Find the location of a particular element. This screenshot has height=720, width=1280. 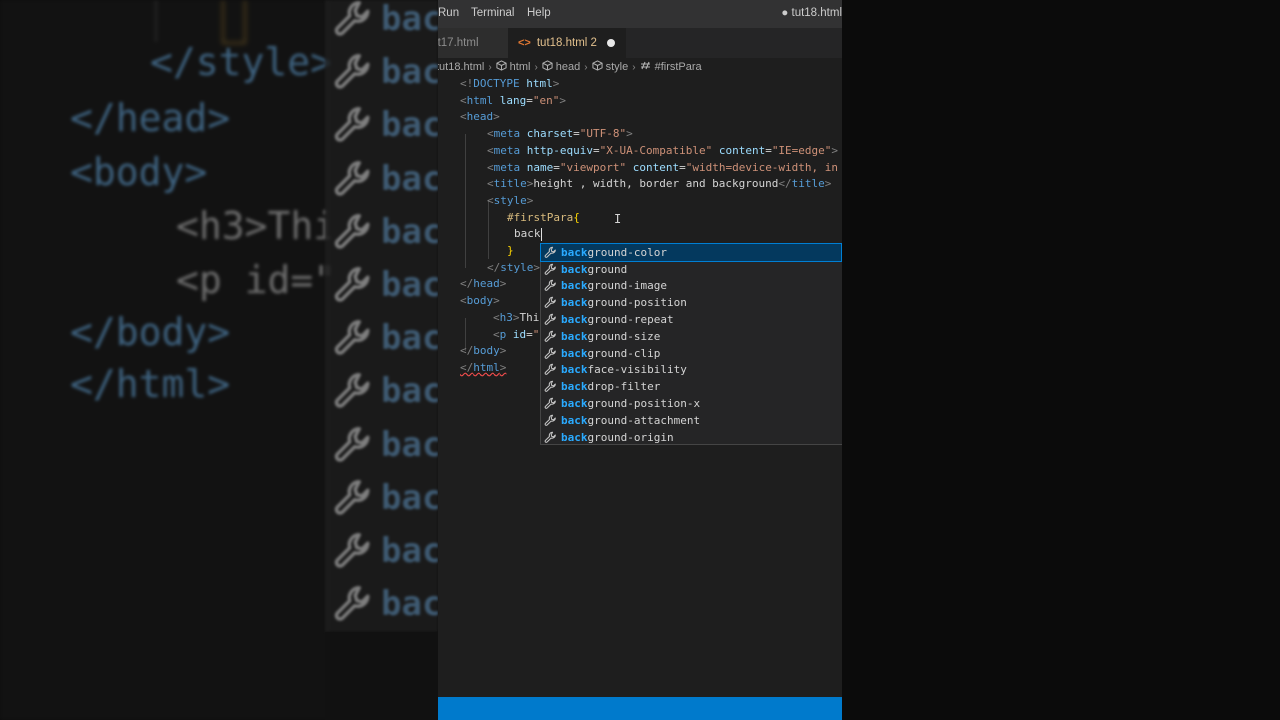

suggestion-item: background-color is located at coordinates (691, 252).